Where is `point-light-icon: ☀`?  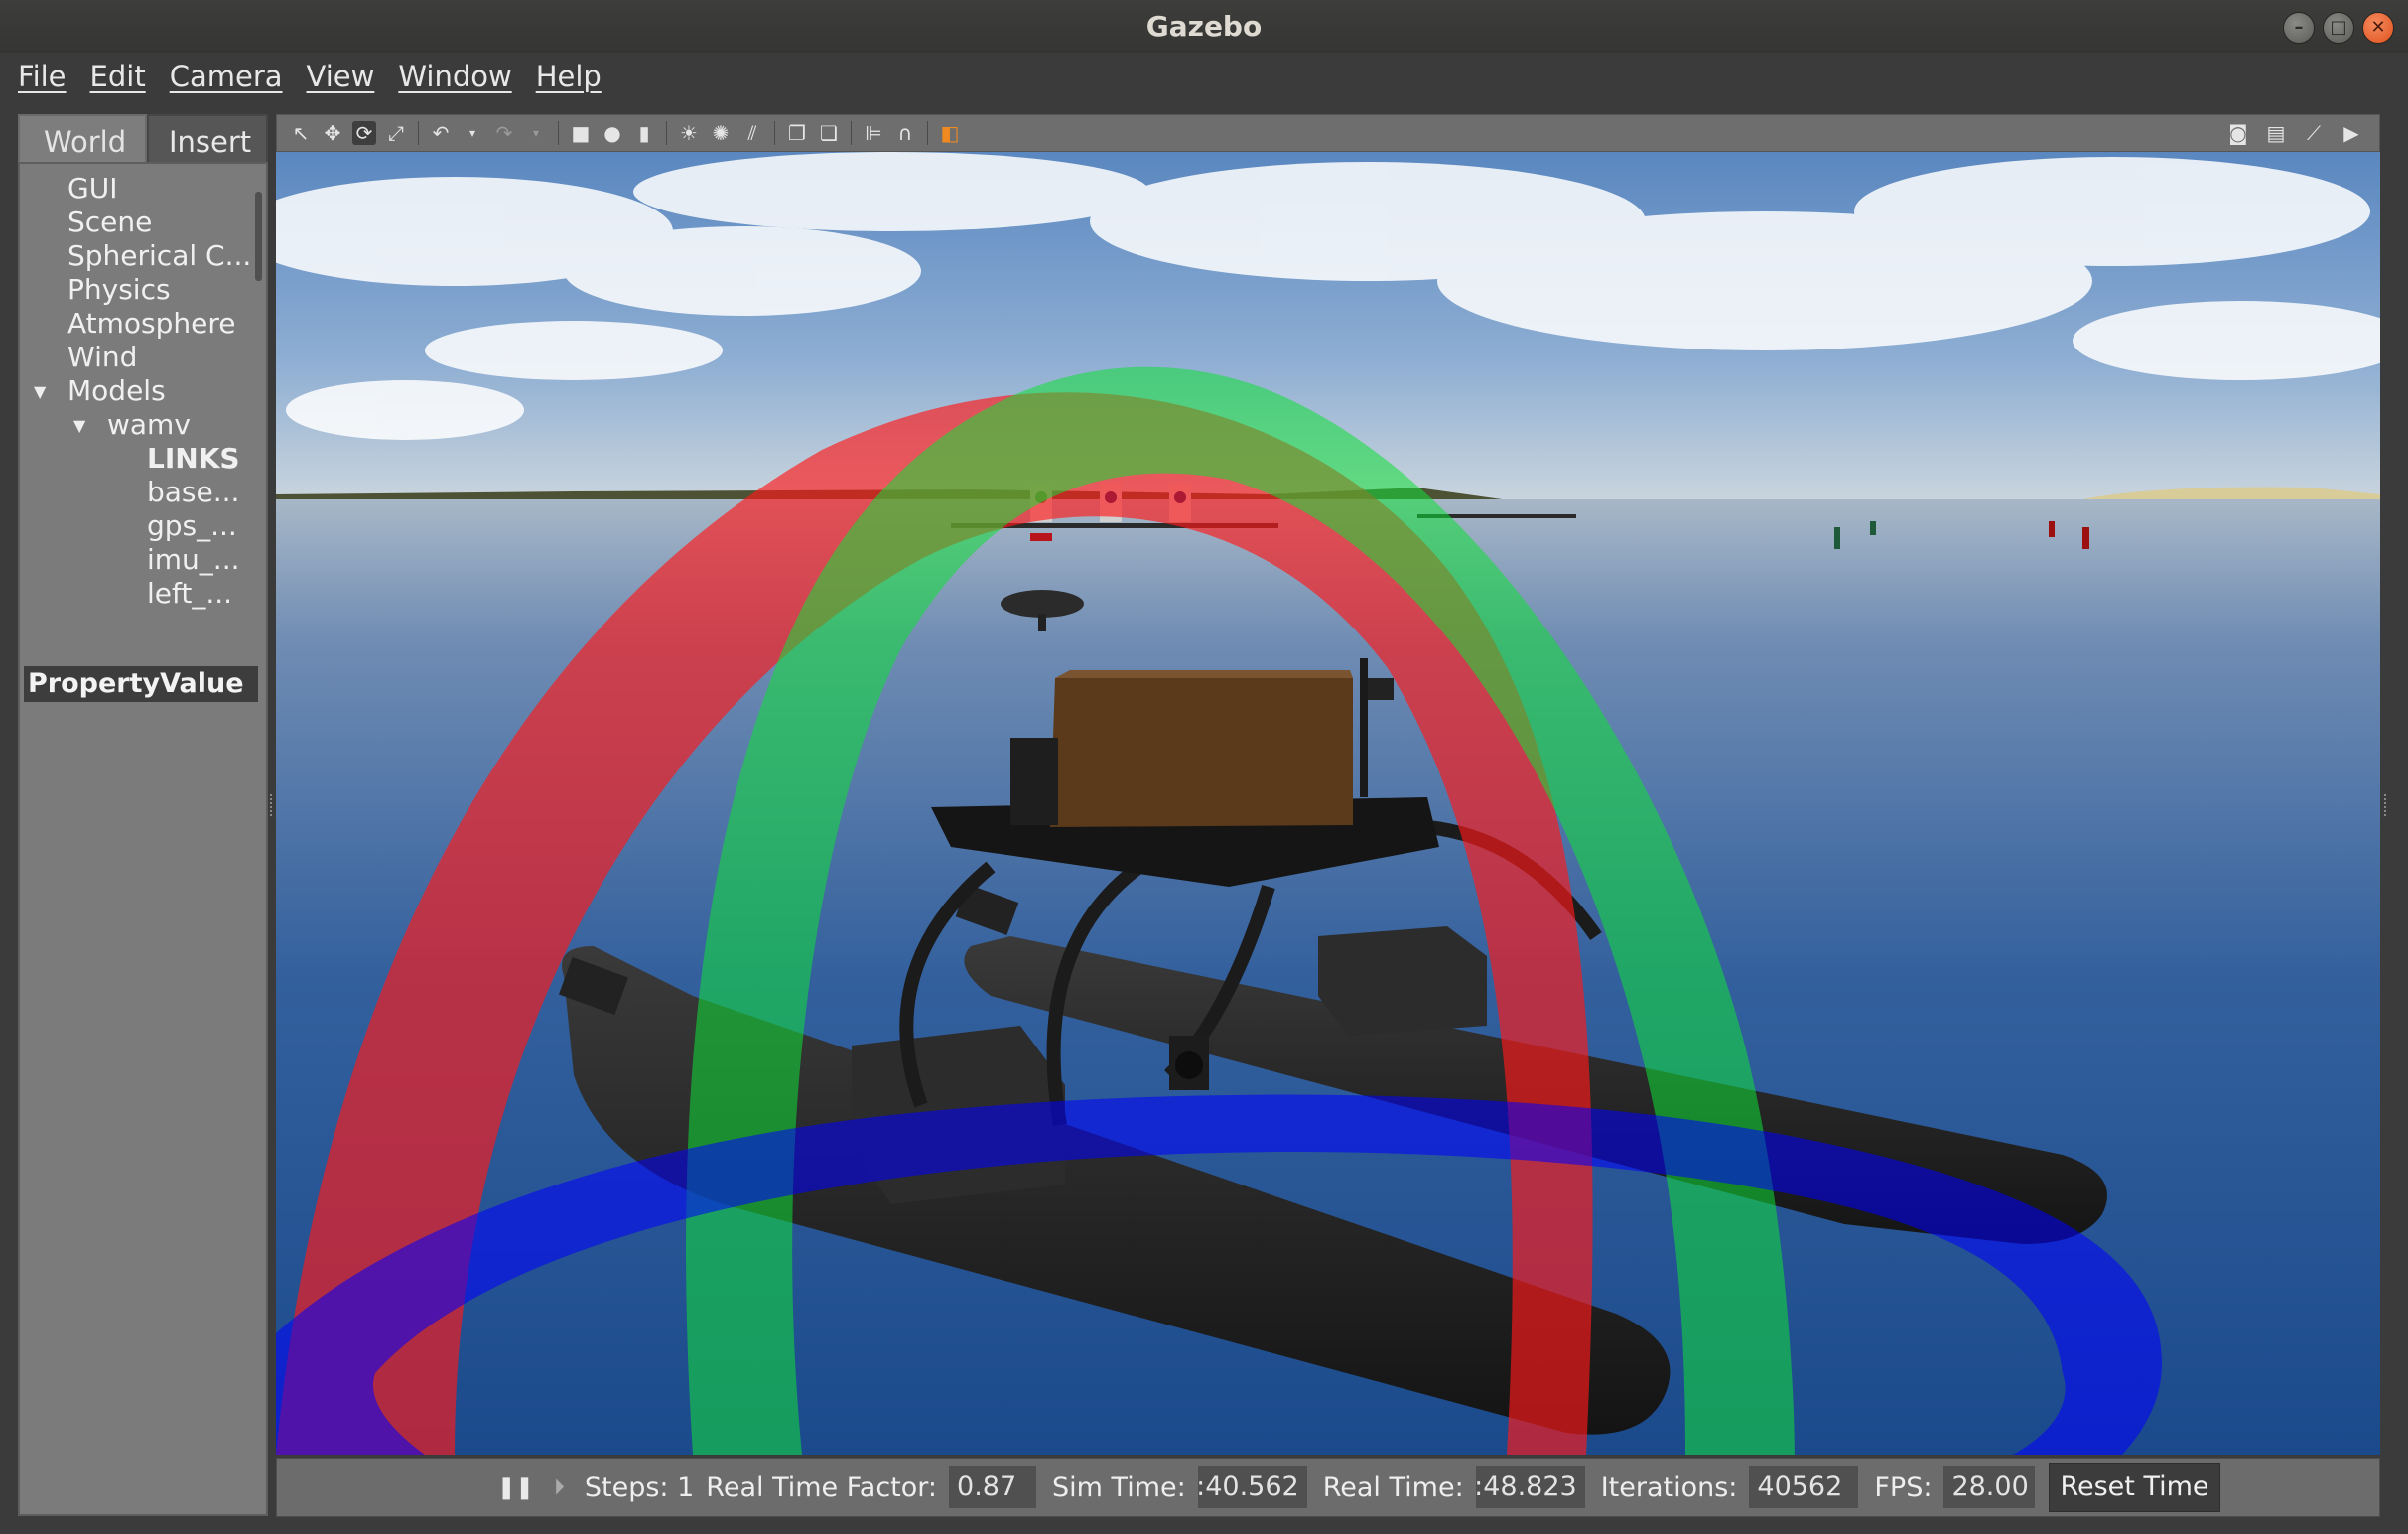
point-light-icon: ☀ is located at coordinates (689, 133).